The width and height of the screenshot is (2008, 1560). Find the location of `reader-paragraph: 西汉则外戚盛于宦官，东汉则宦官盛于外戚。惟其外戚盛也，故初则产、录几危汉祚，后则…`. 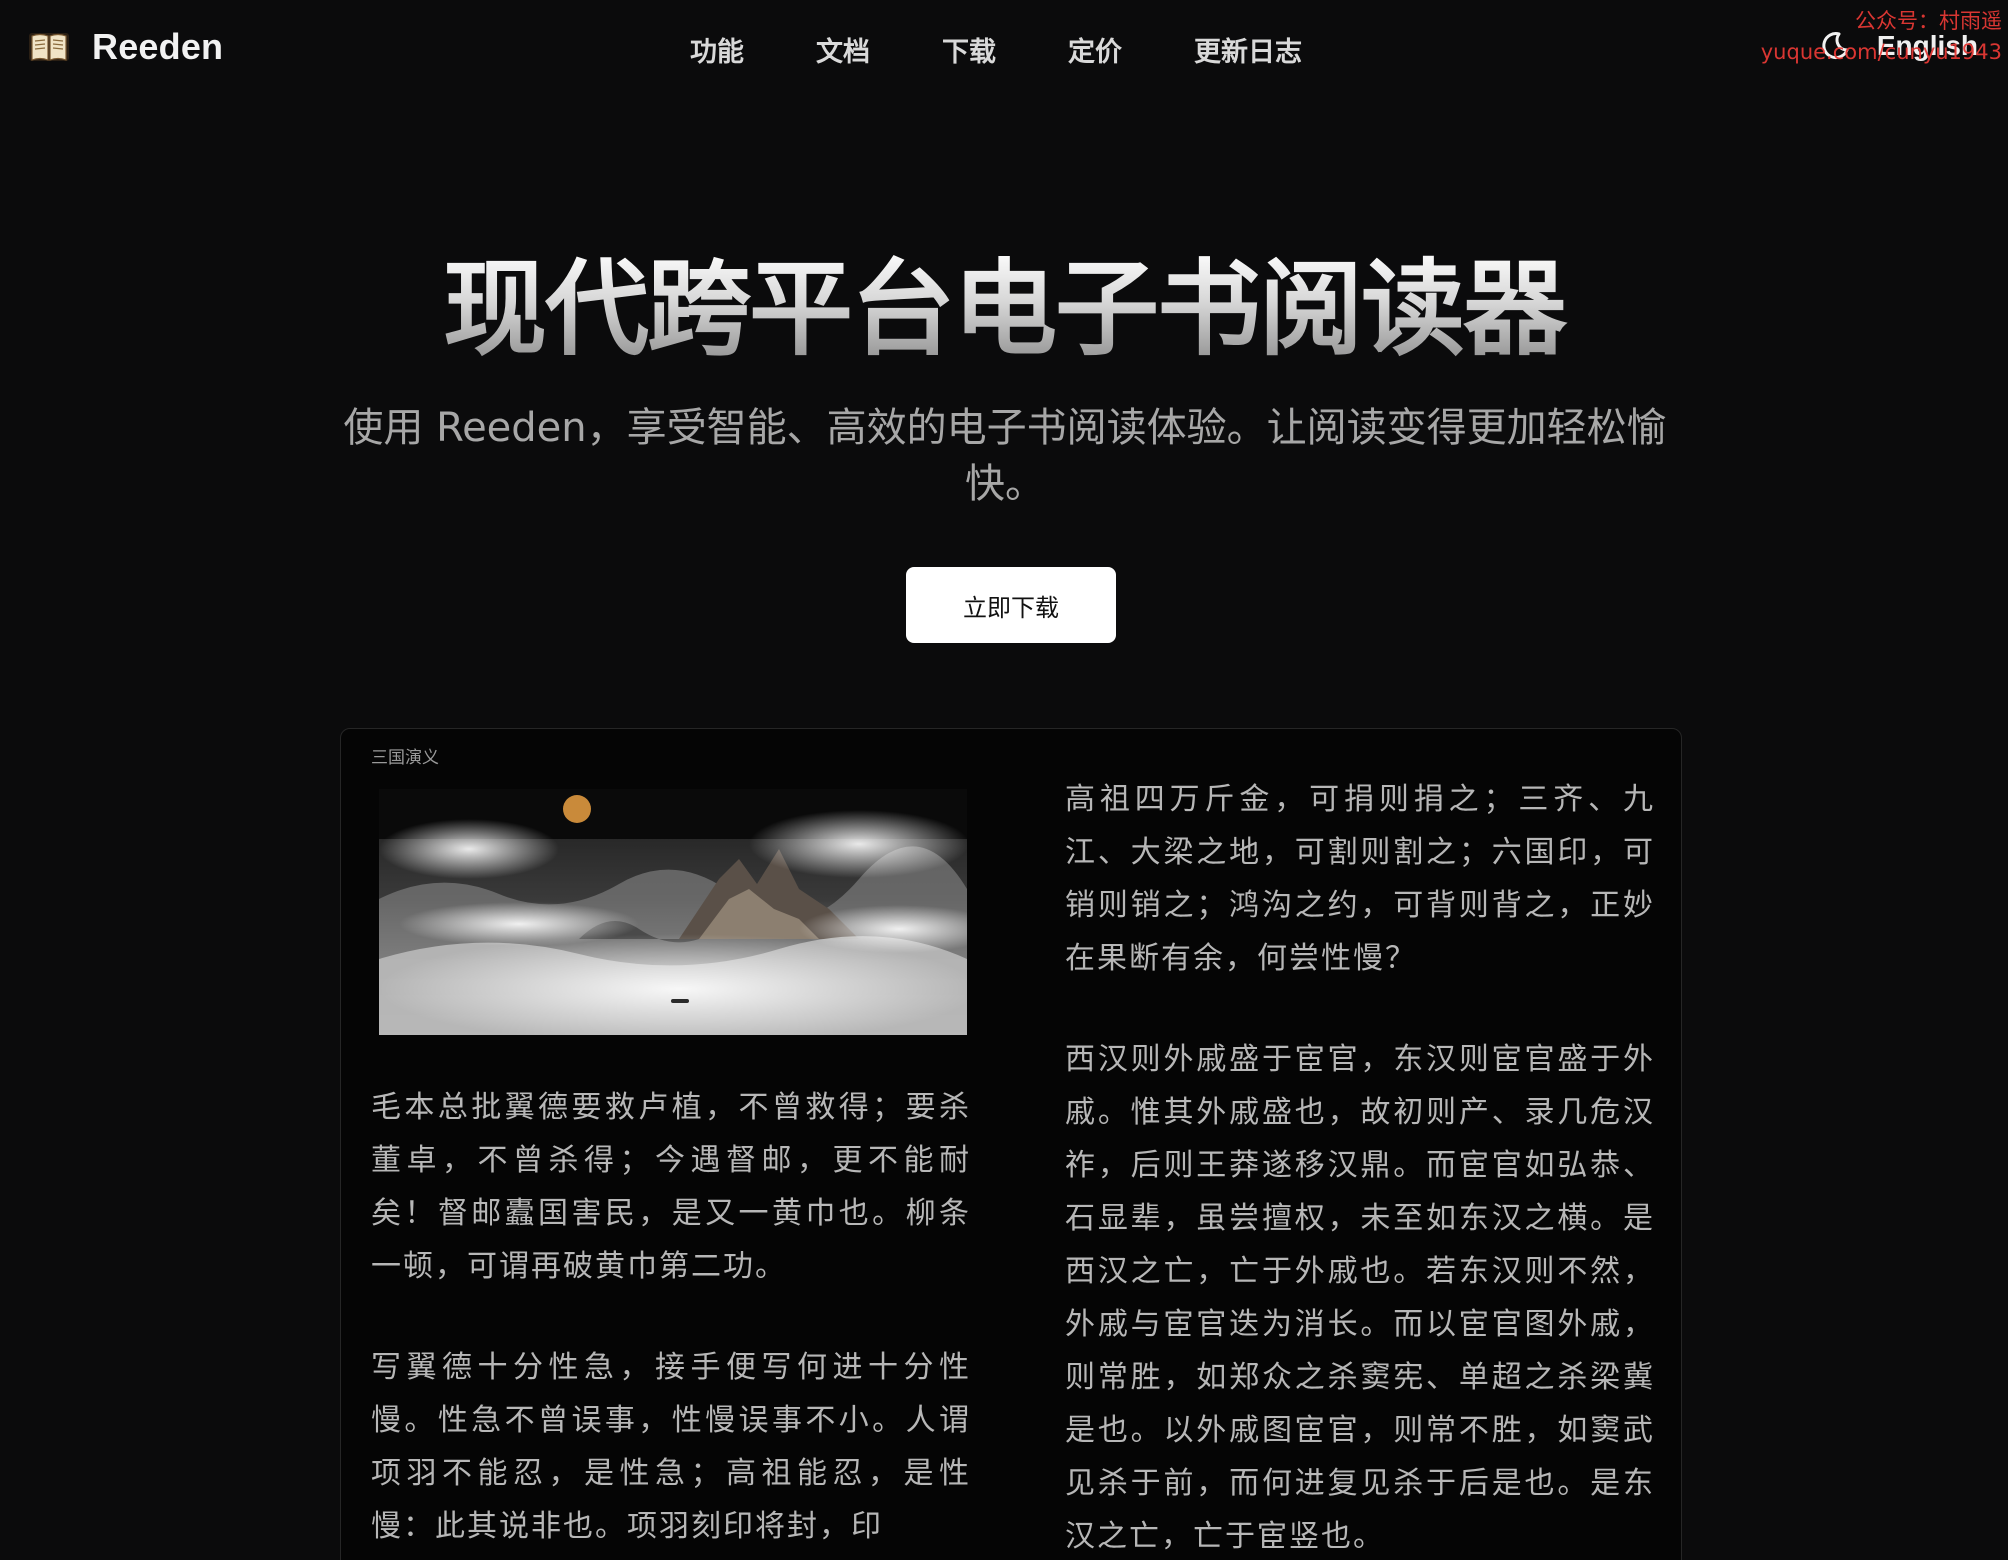

reader-paragraph: 西汉则外戚盛于宦官，东汉则宦官盛于外戚。惟其外戚盛也，故初则产、录几危汉祚，后则… is located at coordinates (1360, 1298).